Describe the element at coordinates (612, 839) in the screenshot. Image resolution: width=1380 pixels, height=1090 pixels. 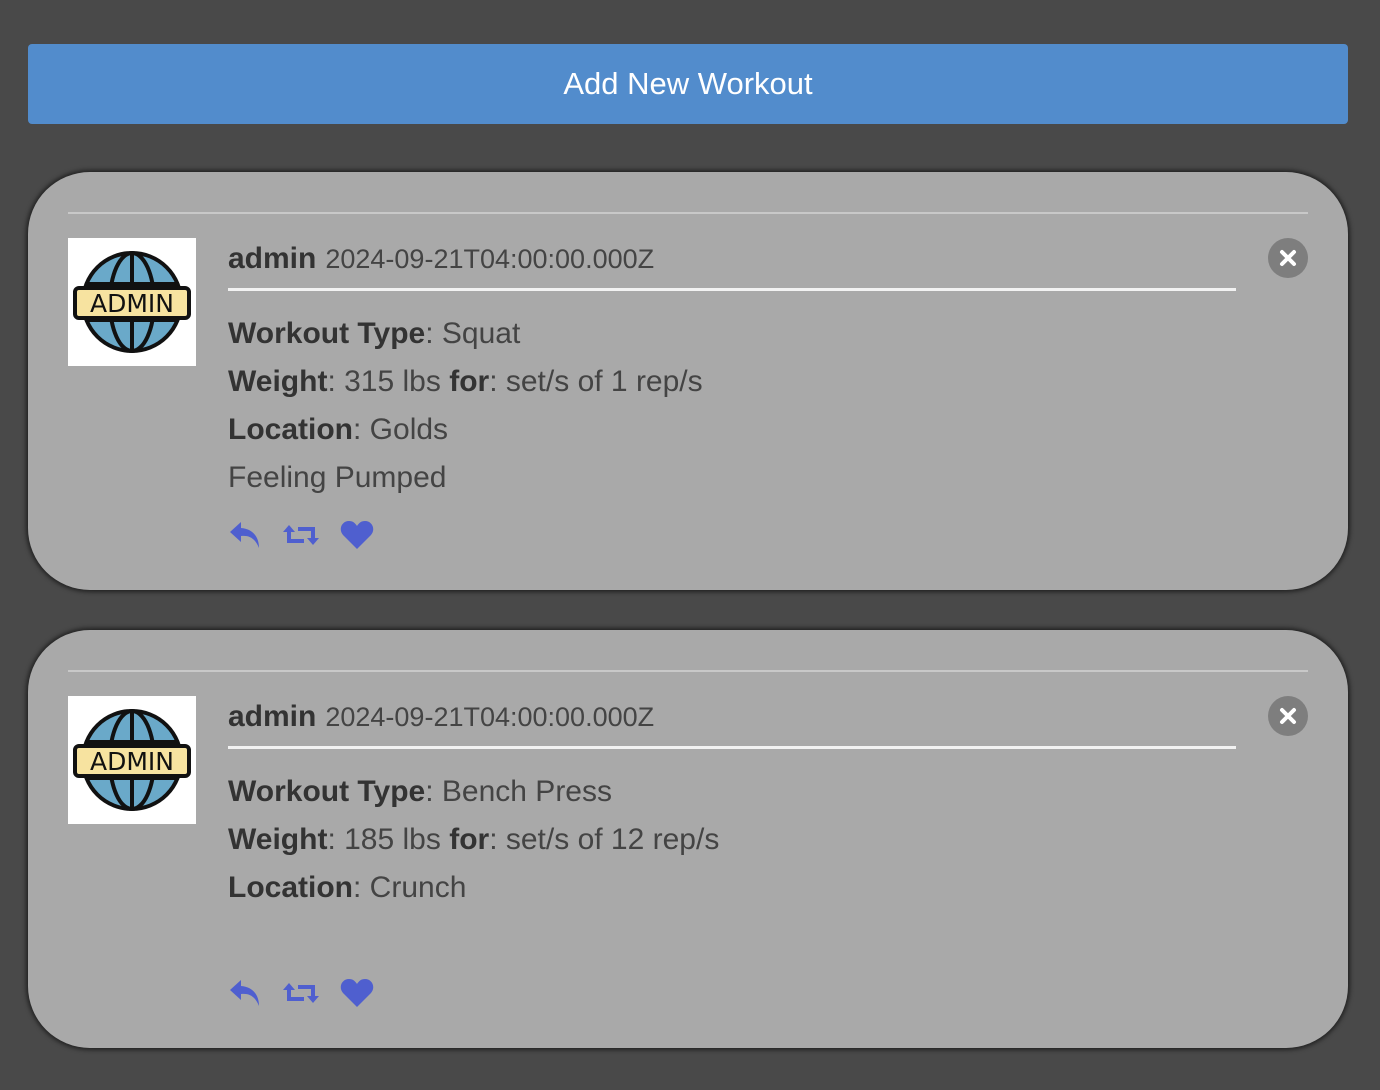
I see `sets-reps-value: set/s of 12 rep/s` at that location.